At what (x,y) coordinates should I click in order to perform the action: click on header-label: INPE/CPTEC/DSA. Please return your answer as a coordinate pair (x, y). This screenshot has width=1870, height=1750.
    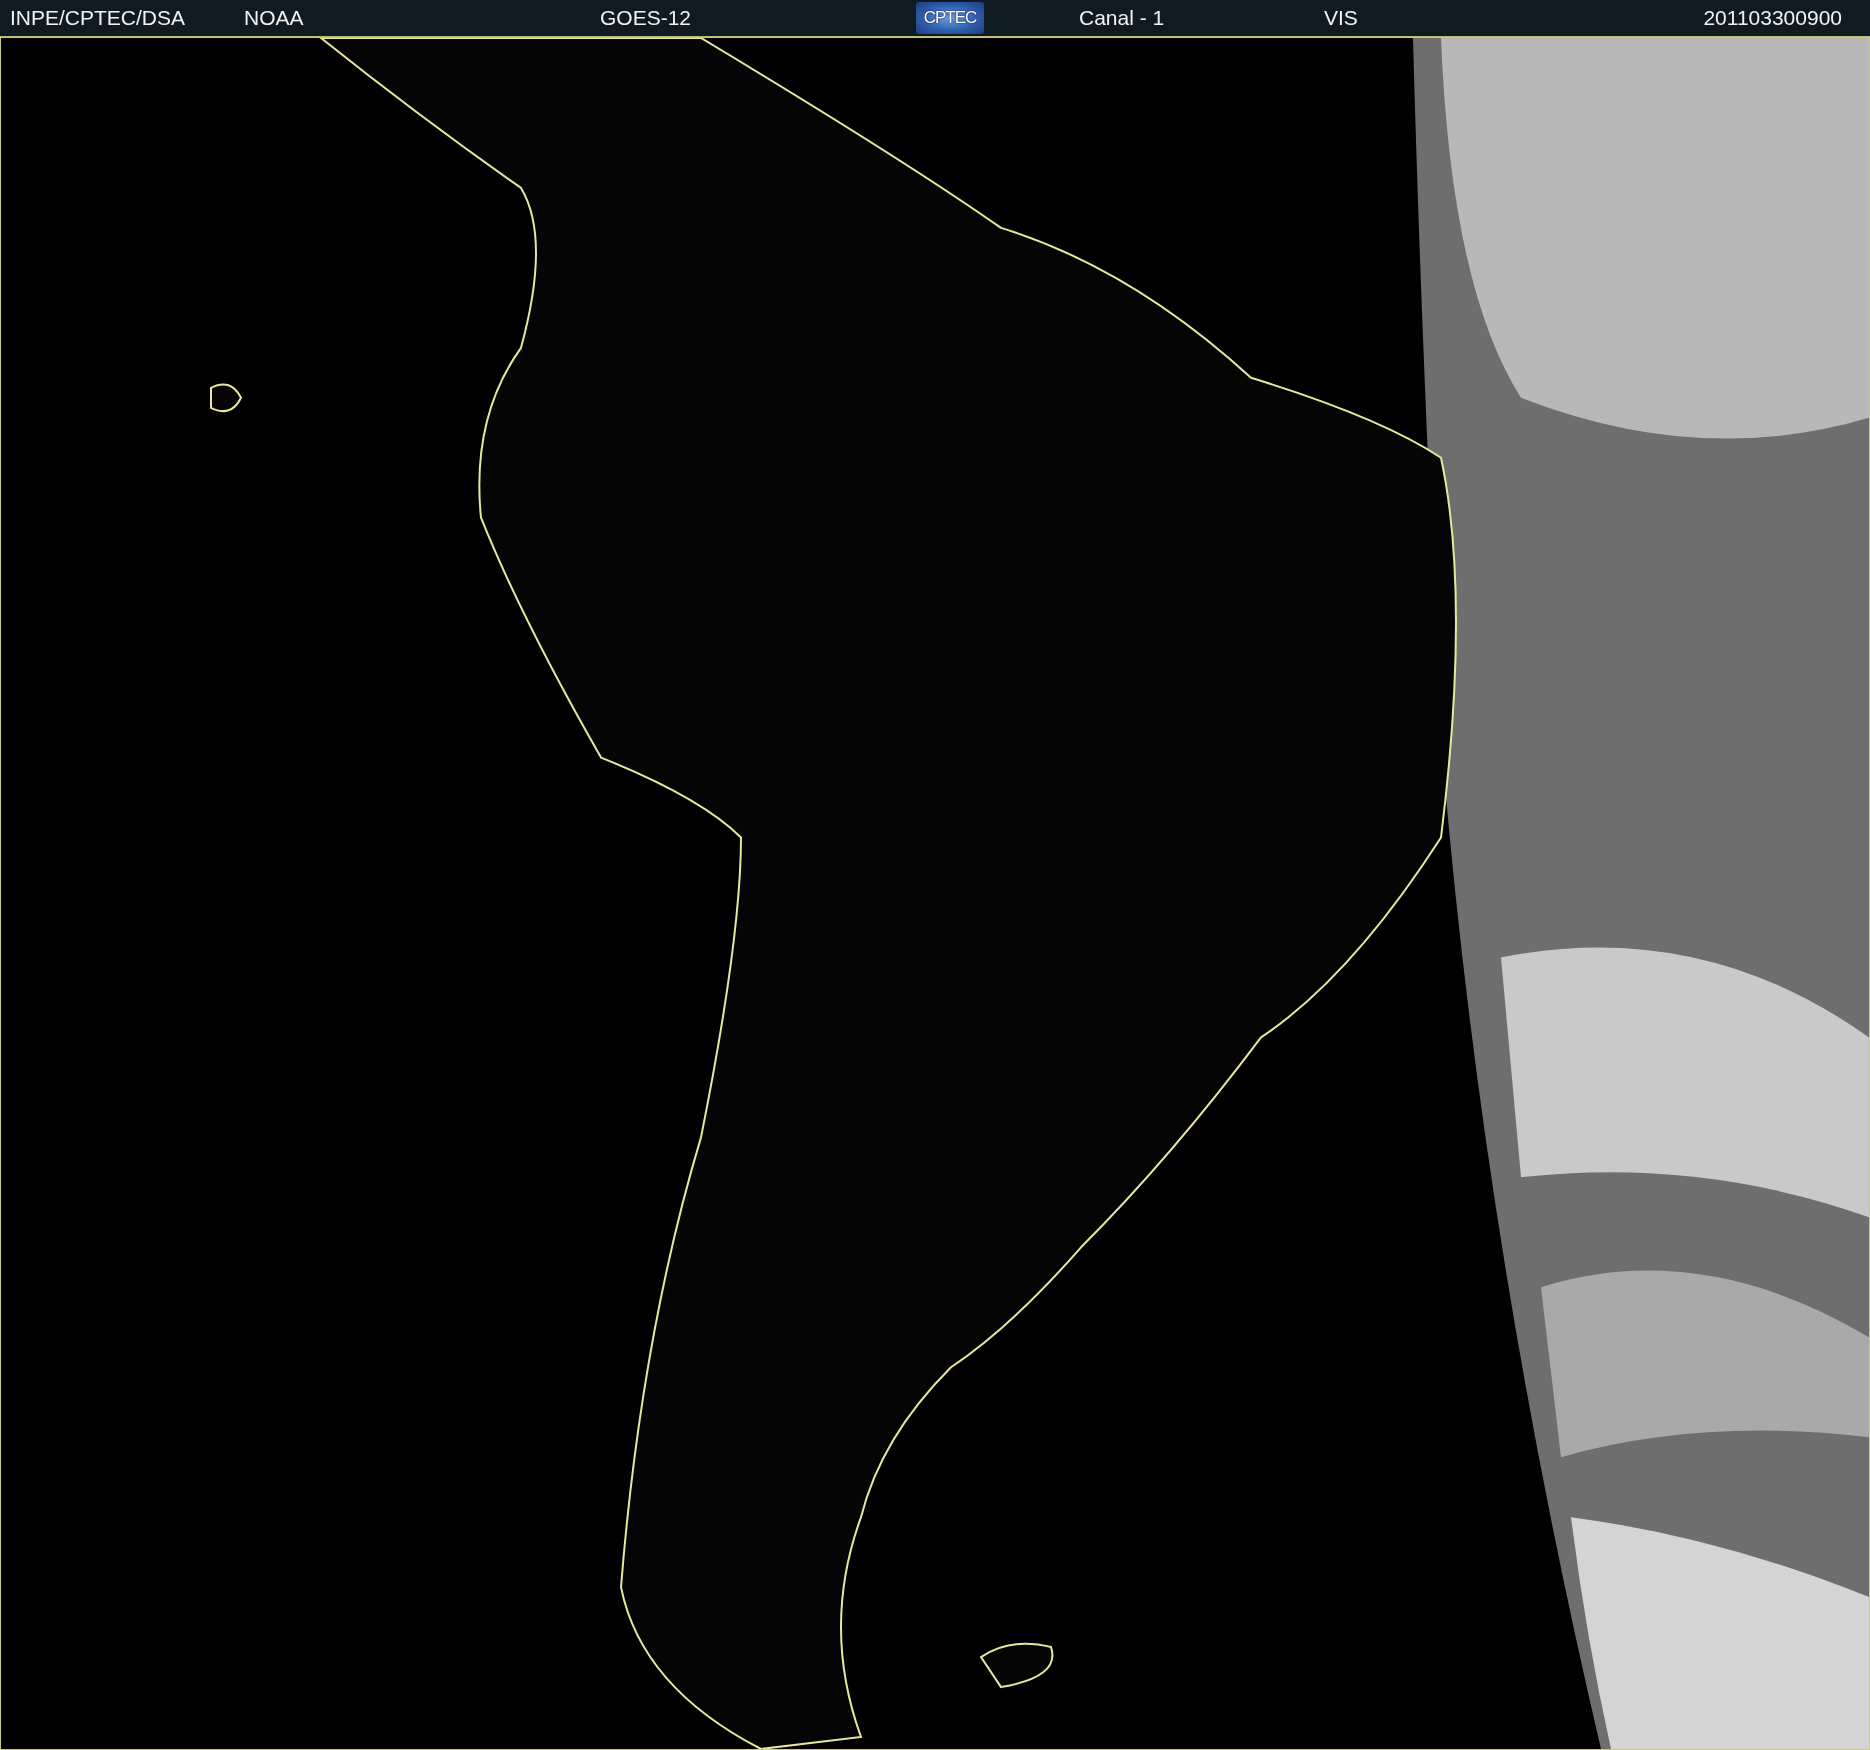
    Looking at the image, I should click on (98, 18).